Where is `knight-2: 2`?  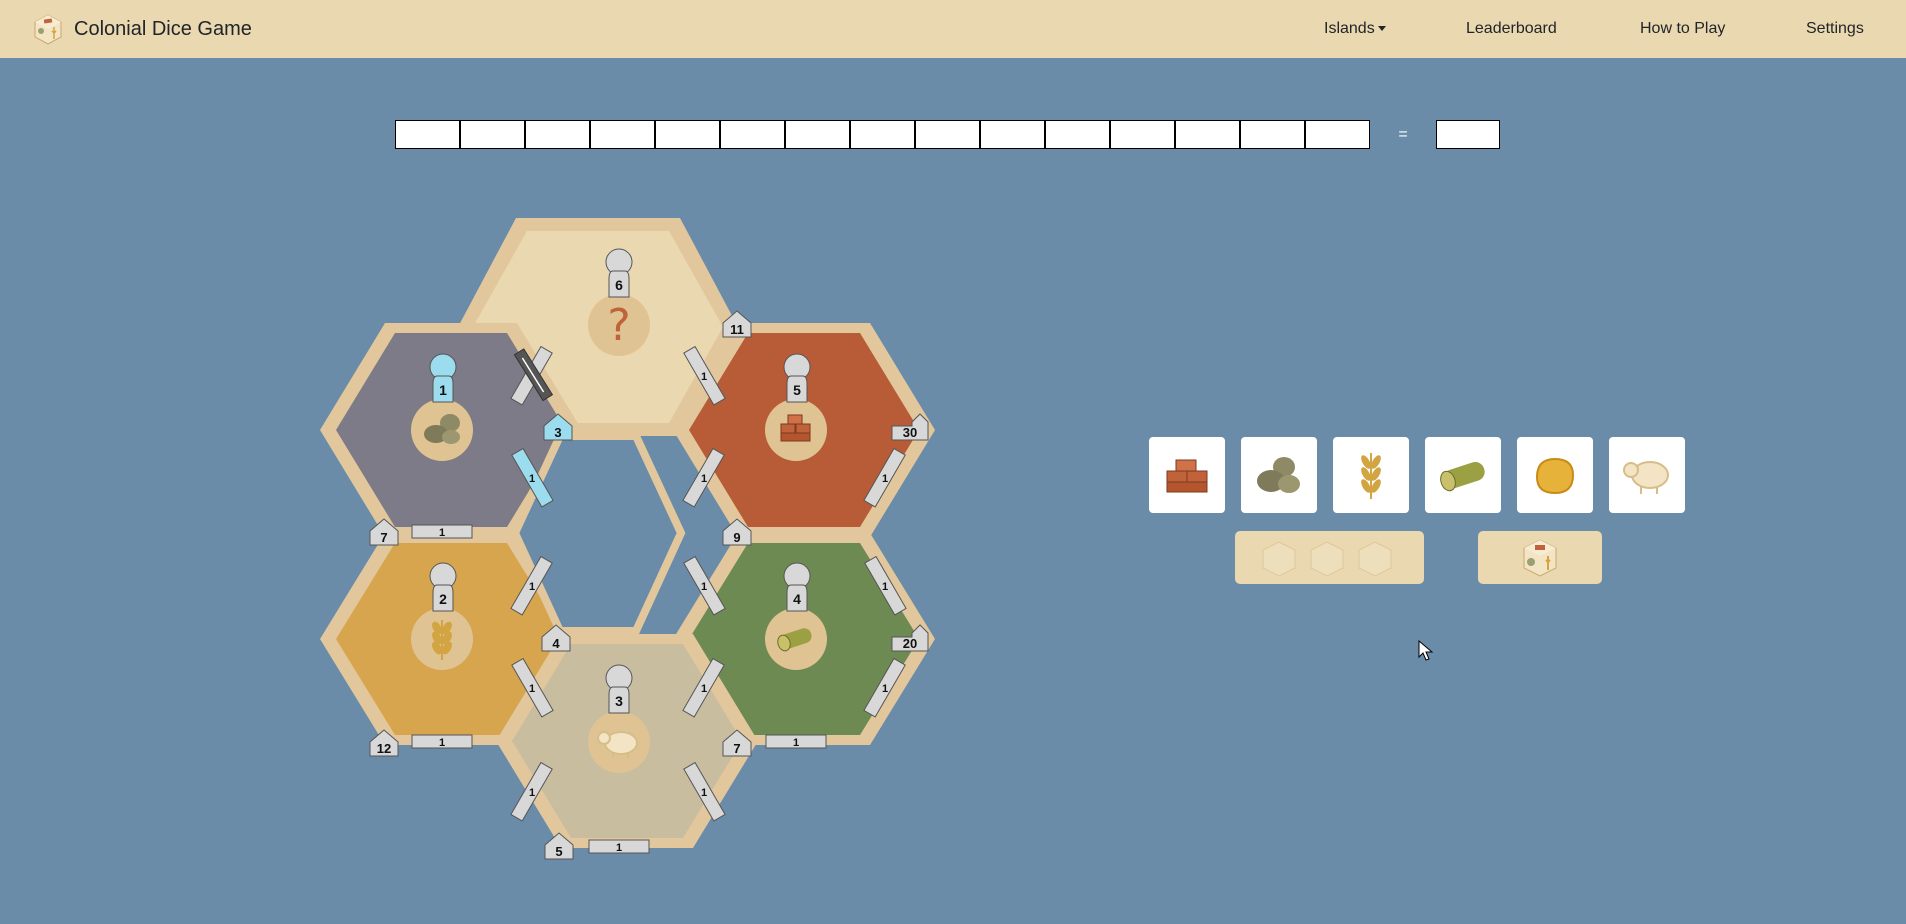 knight-2: 2 is located at coordinates (443, 587).